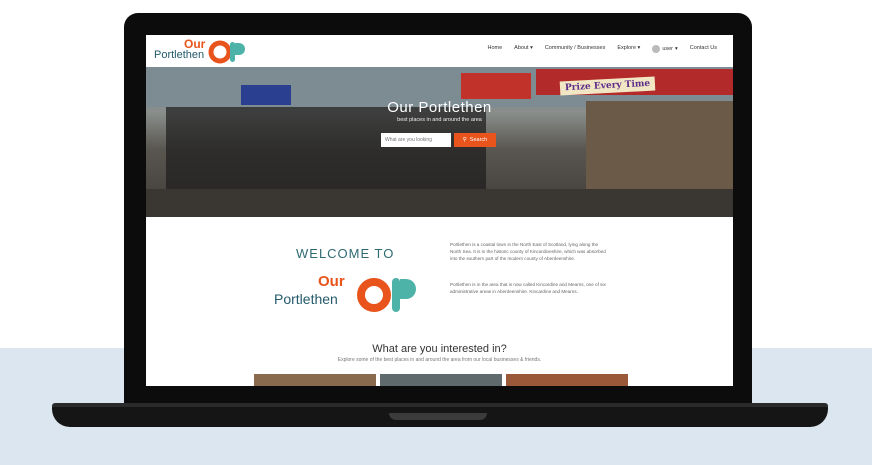 The image size is (872, 465). Describe the element at coordinates (439, 349) in the screenshot. I see `interests-title: What are you interested in?` at that location.